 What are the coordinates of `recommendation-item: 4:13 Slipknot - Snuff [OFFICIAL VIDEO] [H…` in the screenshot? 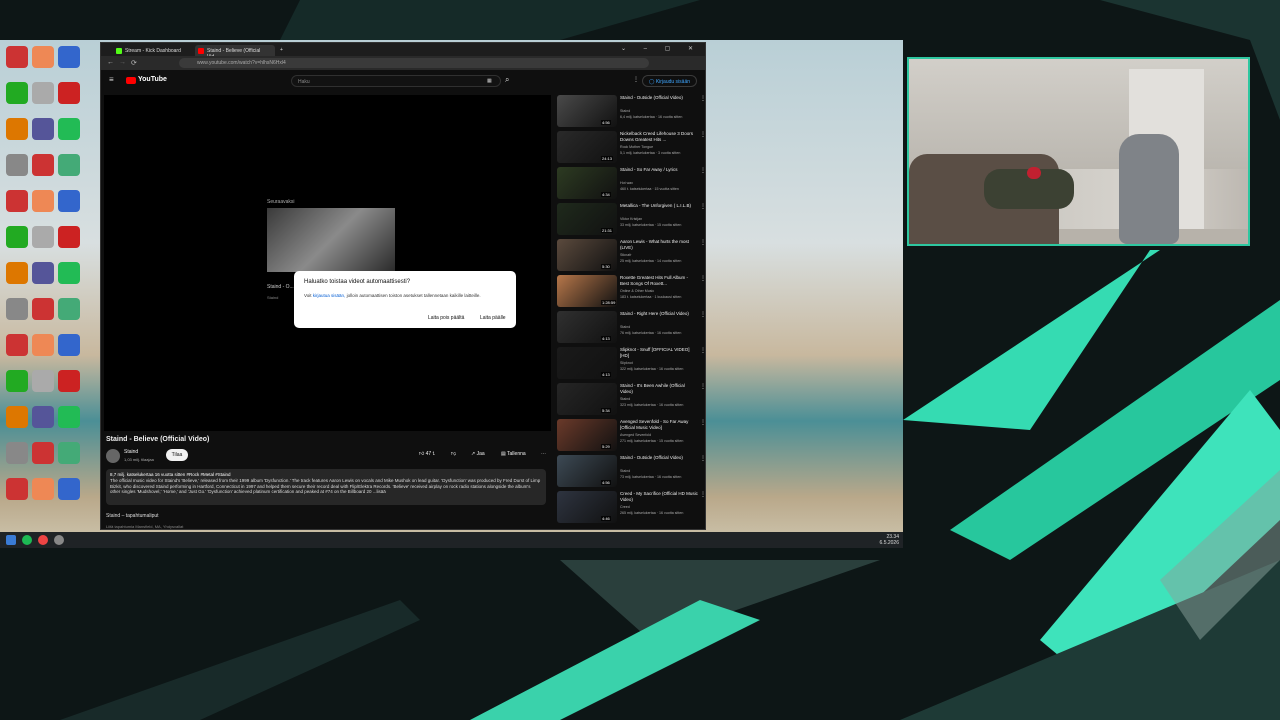 It's located at (631, 364).